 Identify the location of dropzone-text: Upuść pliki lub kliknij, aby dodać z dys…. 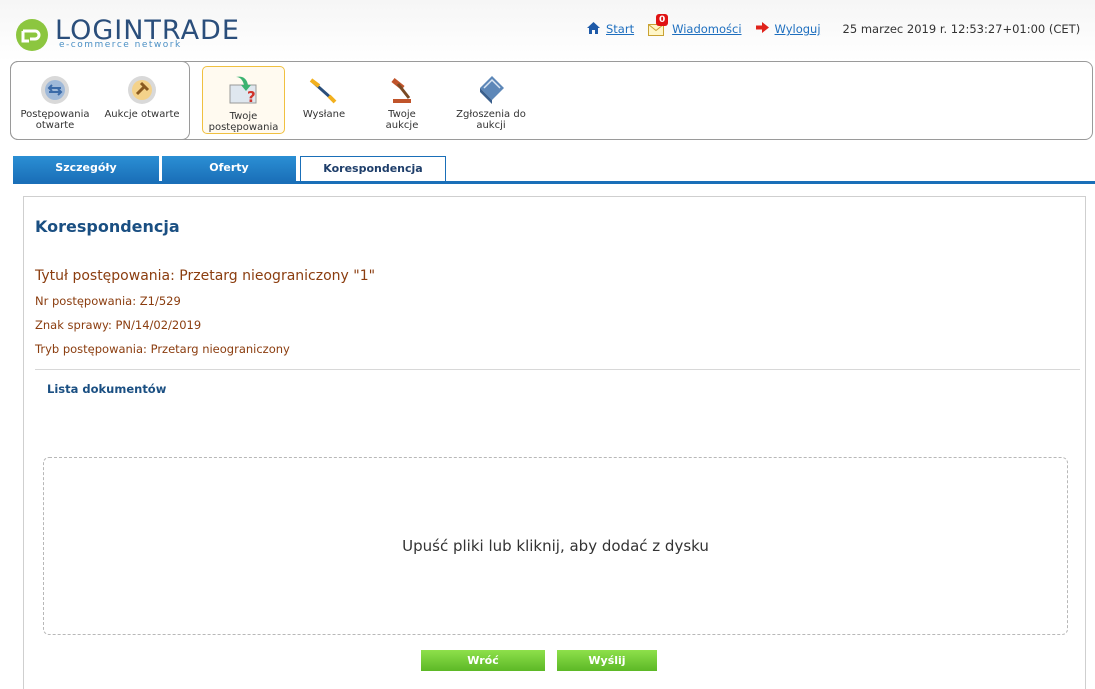
(555, 546).